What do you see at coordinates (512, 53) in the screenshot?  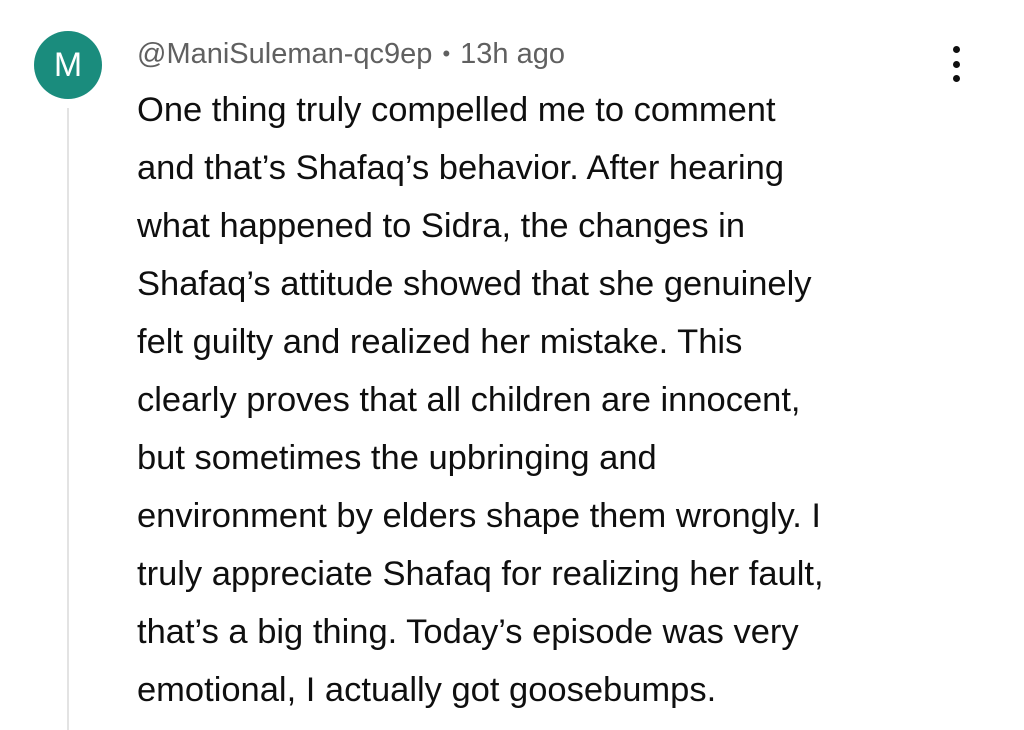 I see `comment-timestamp: 13h ago` at bounding box center [512, 53].